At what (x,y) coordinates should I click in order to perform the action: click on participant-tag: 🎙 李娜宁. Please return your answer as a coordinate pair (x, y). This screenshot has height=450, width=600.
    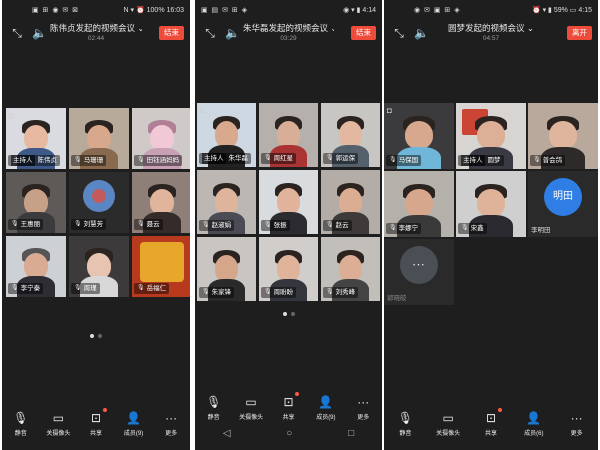
    Looking at the image, I should click on (404, 228).